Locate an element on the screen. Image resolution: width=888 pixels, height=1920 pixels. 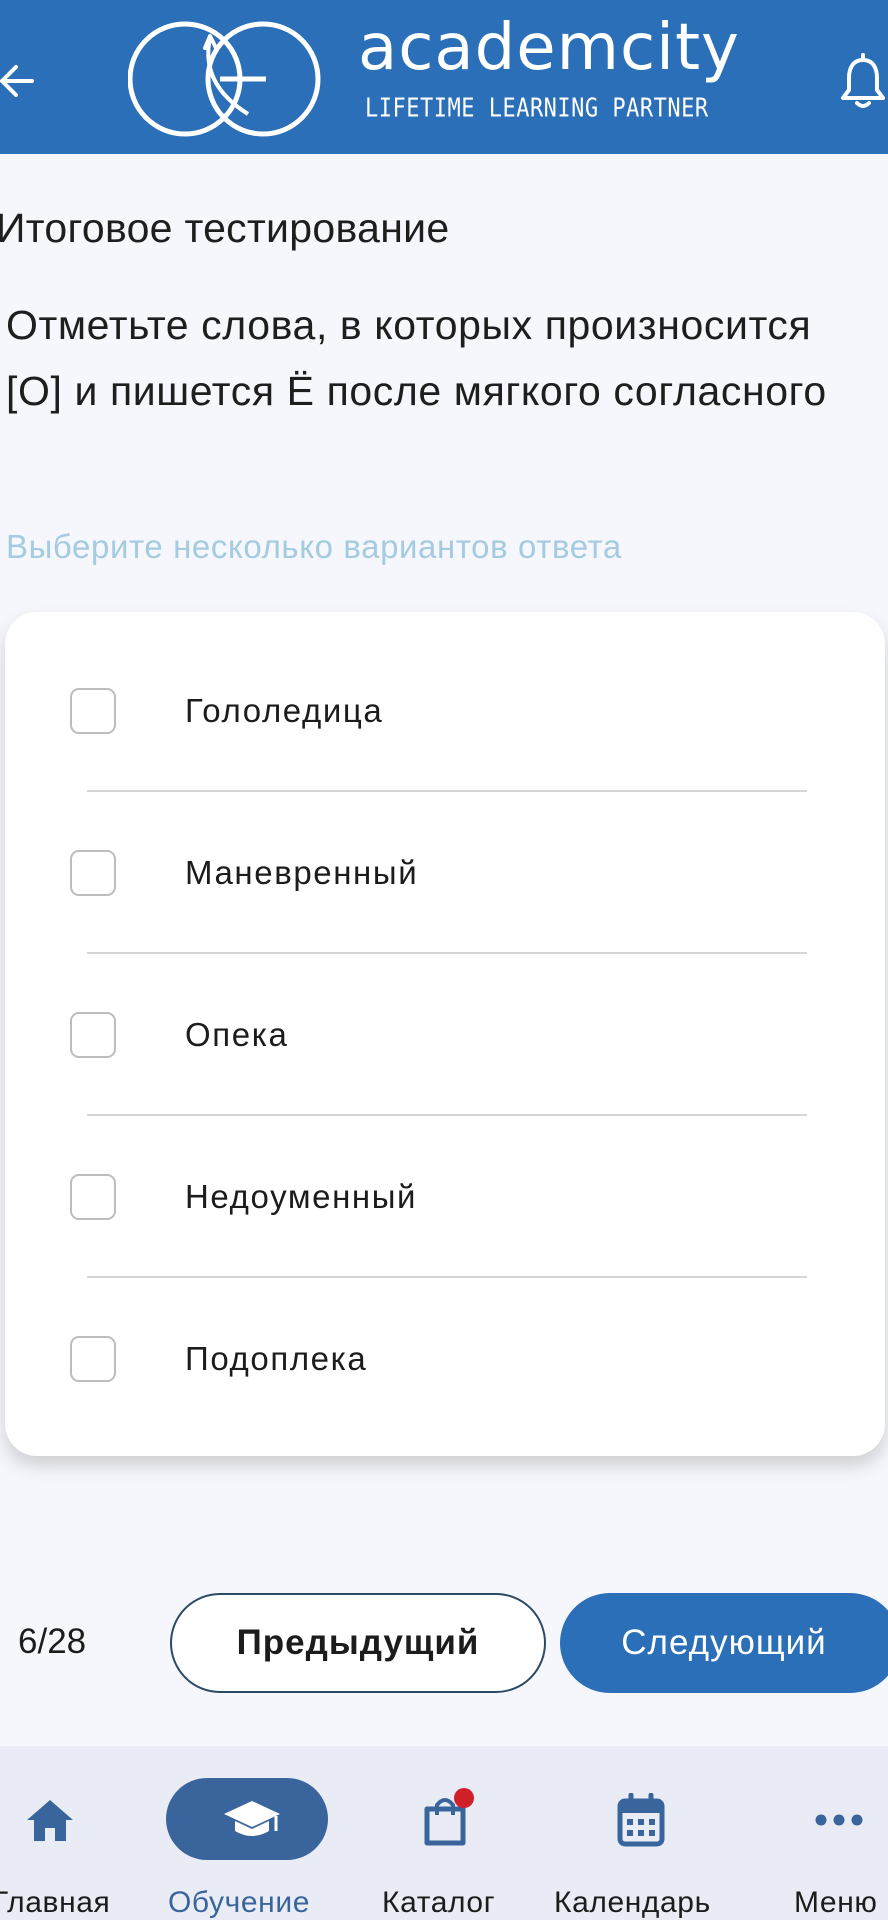
nav-item-calendar: Календарь is located at coordinates (650, 1833).